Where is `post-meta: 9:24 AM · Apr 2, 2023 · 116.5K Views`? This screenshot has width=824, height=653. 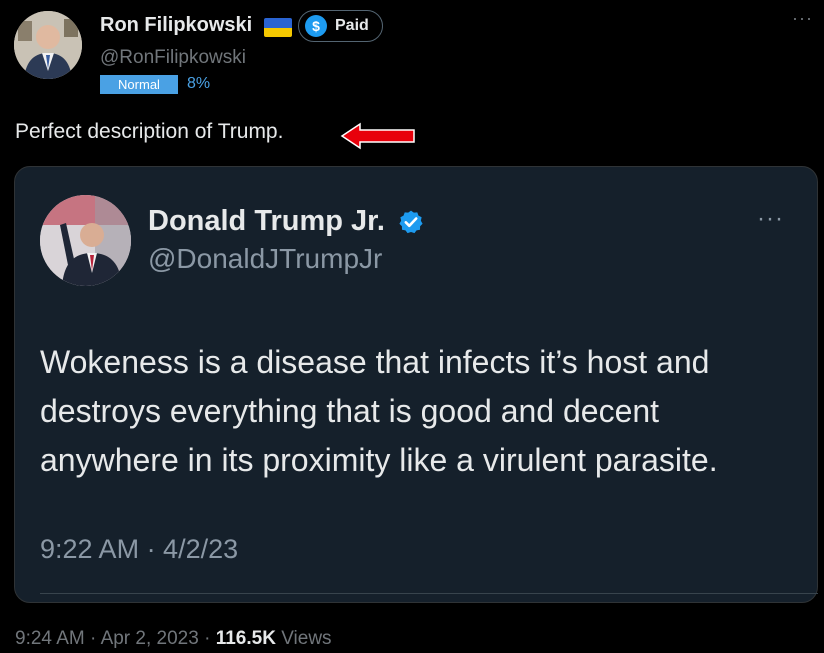 post-meta: 9:24 AM · Apr 2, 2023 · 116.5K Views is located at coordinates (173, 639).